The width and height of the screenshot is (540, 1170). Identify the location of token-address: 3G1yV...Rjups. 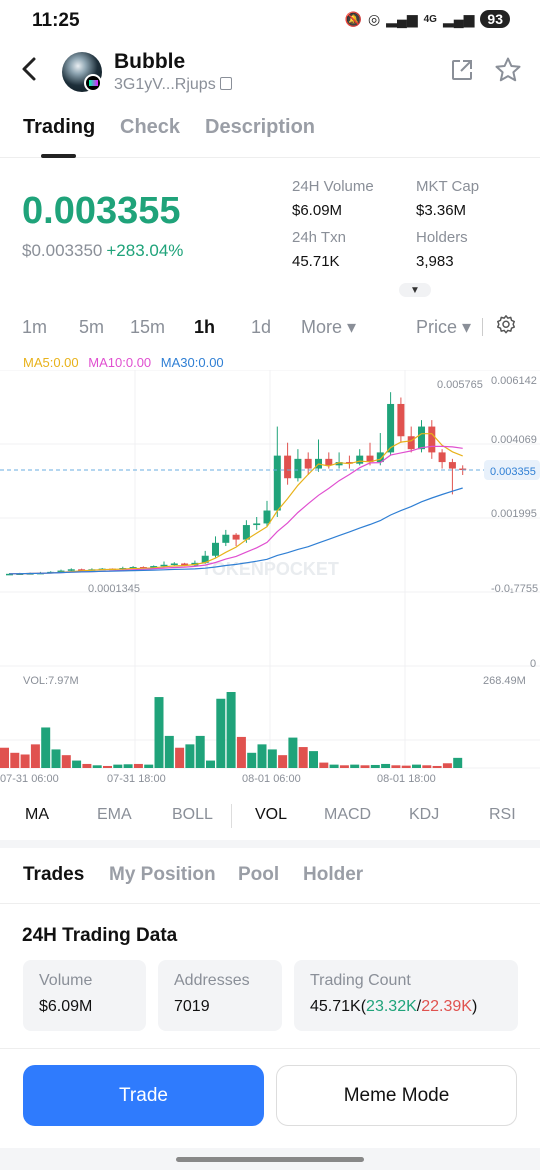
(173, 85).